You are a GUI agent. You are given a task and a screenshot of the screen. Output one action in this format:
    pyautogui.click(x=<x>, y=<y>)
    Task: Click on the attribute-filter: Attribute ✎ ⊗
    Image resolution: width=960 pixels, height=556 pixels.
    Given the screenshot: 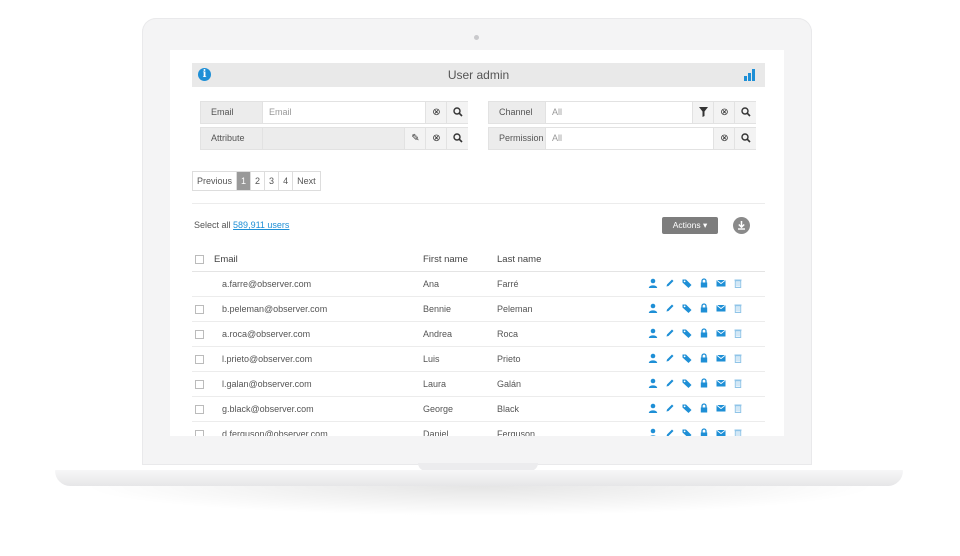 What is the action you would take?
    pyautogui.click(x=334, y=138)
    